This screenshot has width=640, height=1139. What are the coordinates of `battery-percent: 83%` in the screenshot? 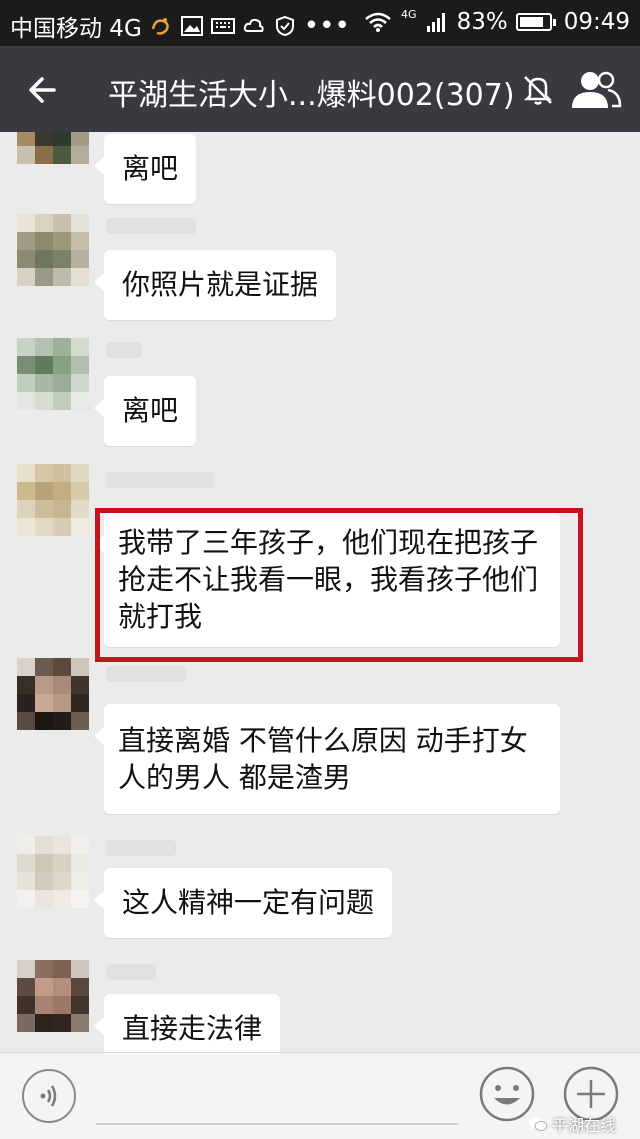 It's located at (482, 22).